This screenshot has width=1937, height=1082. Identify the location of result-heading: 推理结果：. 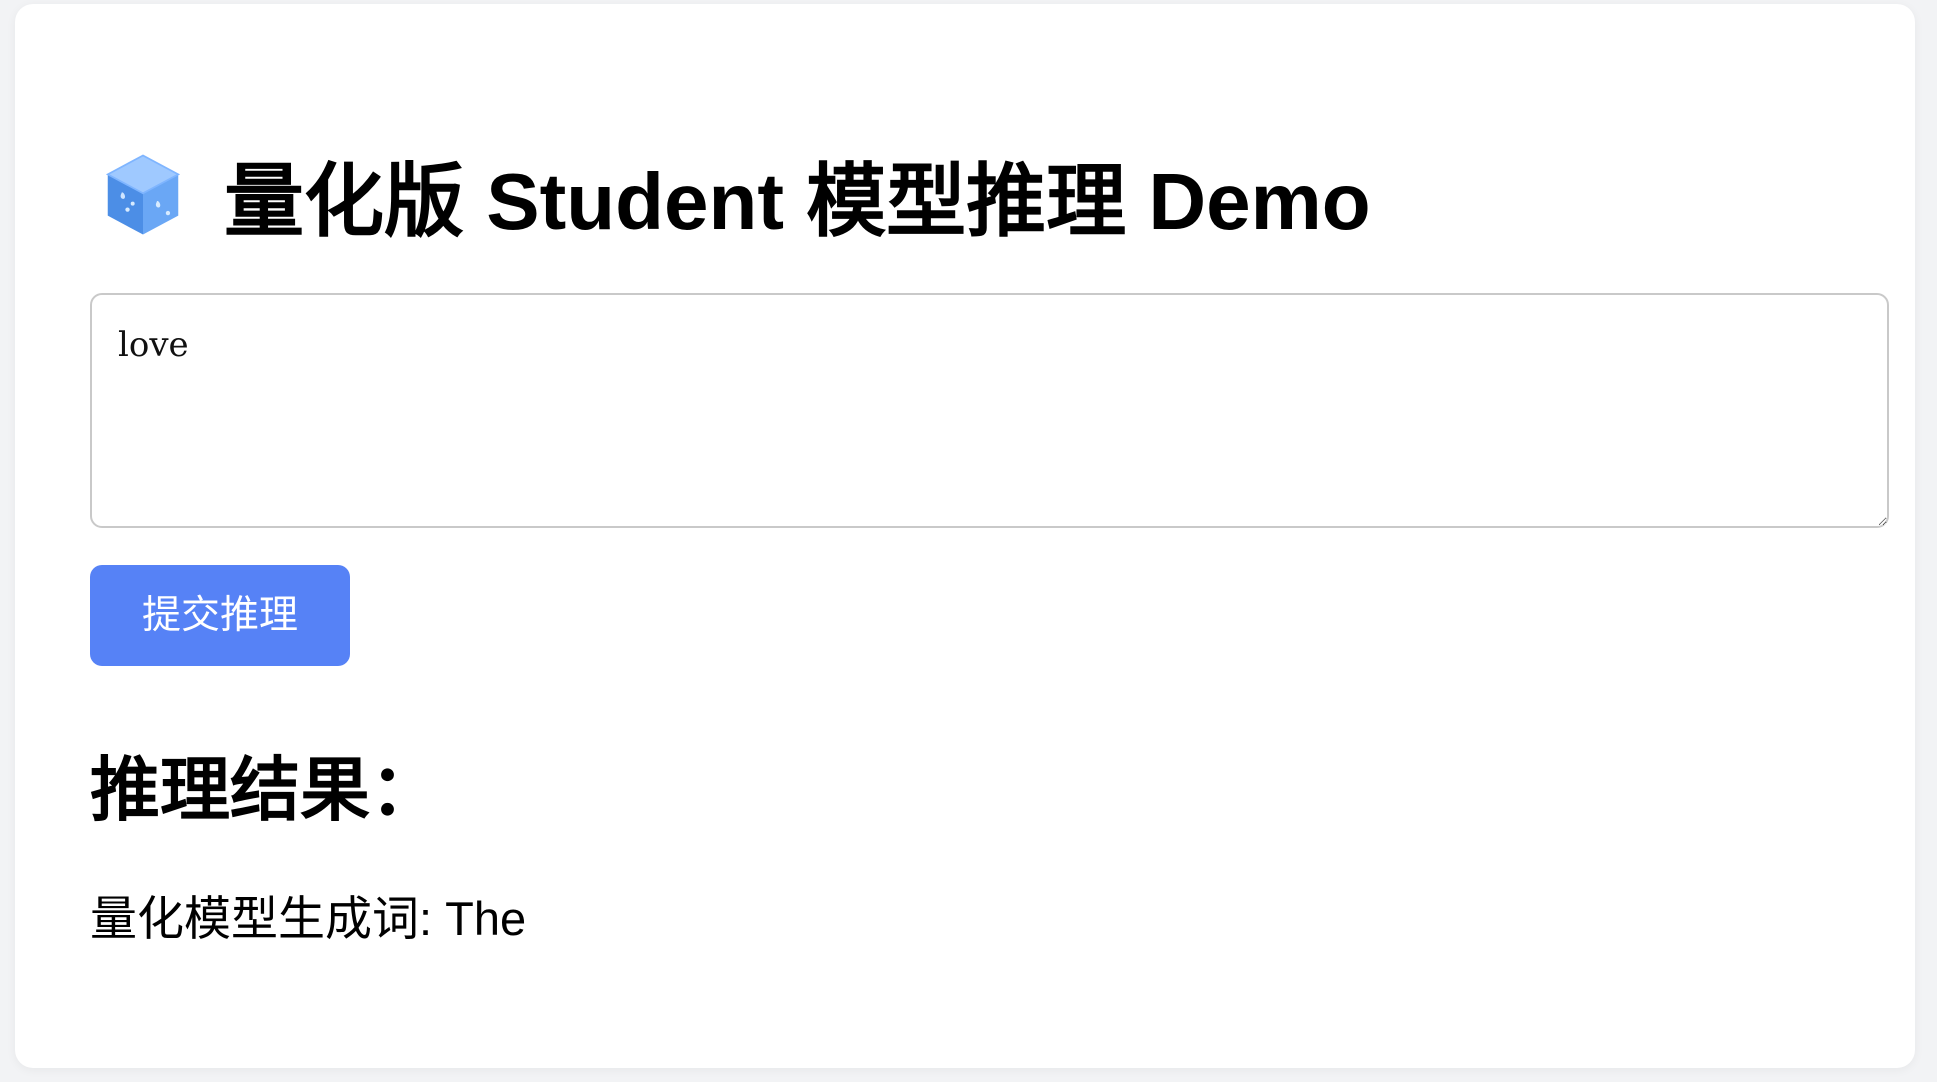
(265, 790).